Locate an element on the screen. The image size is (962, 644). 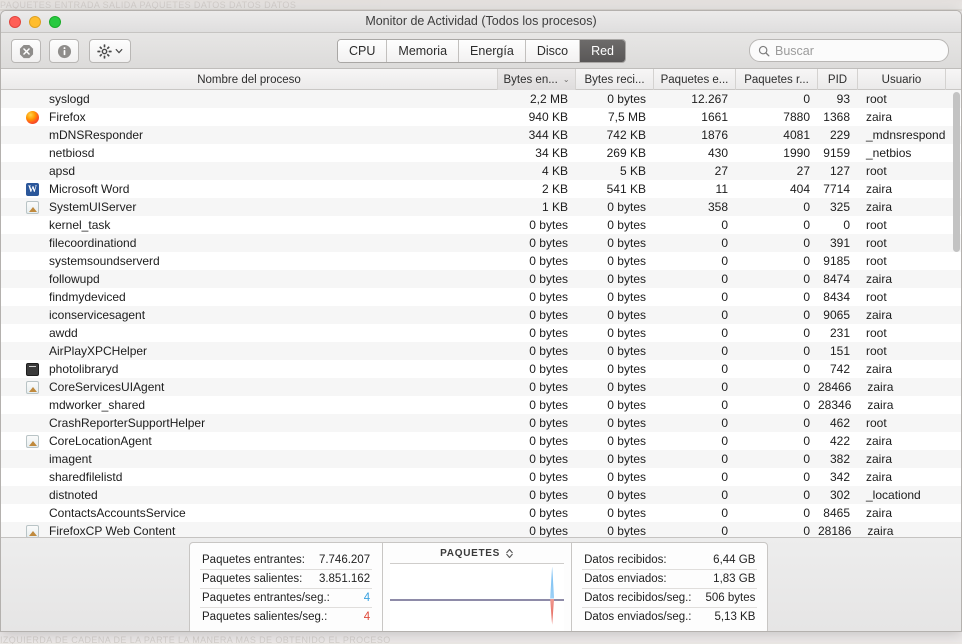
toolbar: CPU Memoria Energía Disco Red Buscar is located at coordinates (481, 51).